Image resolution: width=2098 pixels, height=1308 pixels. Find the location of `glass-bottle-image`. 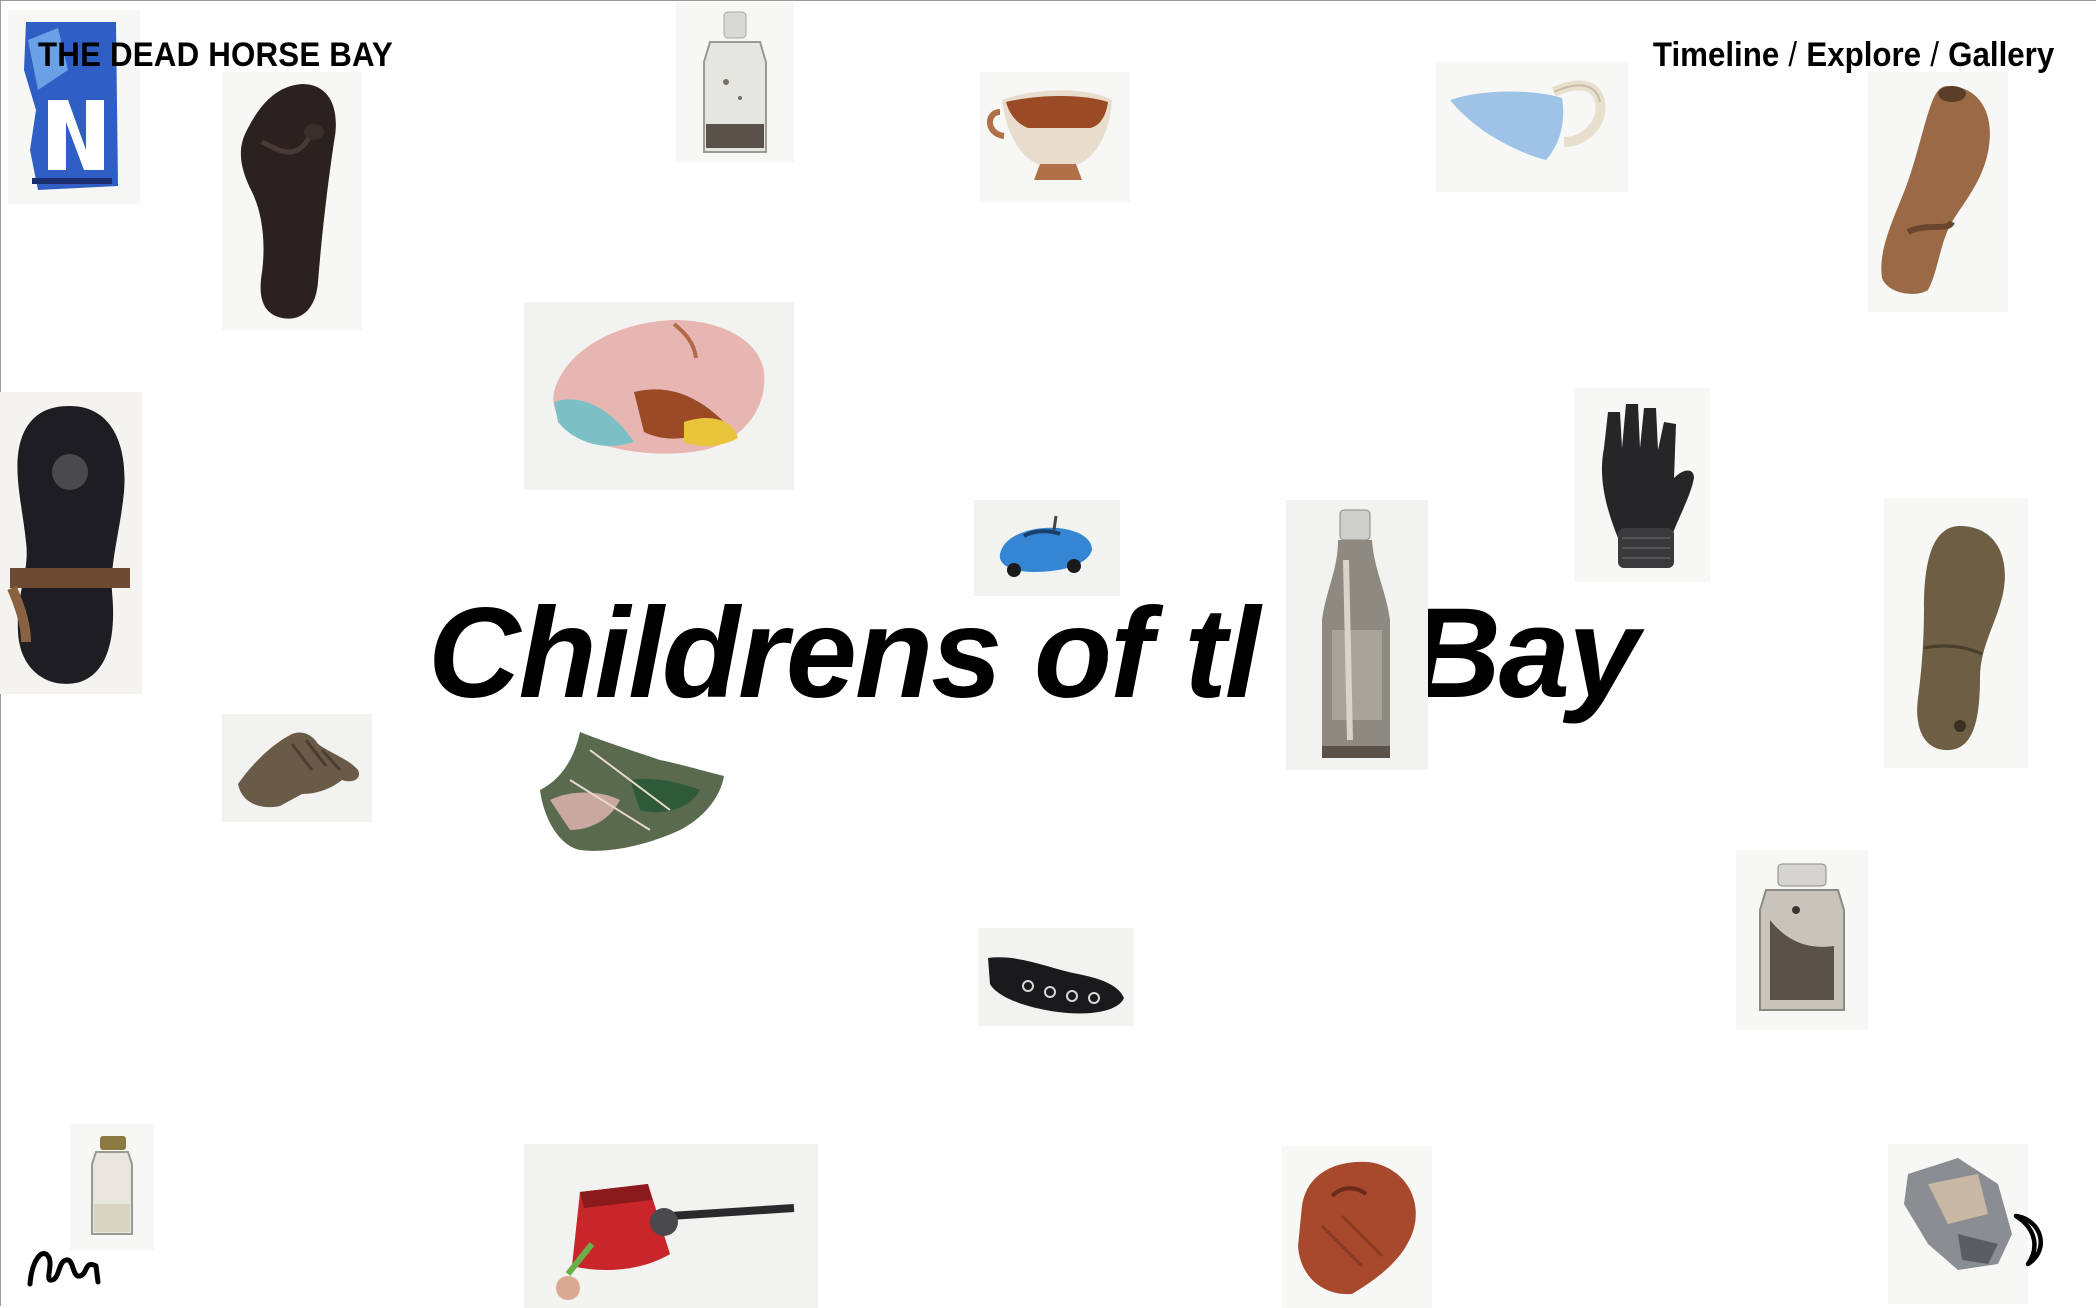

glass-bottle-image is located at coordinates (735, 82).